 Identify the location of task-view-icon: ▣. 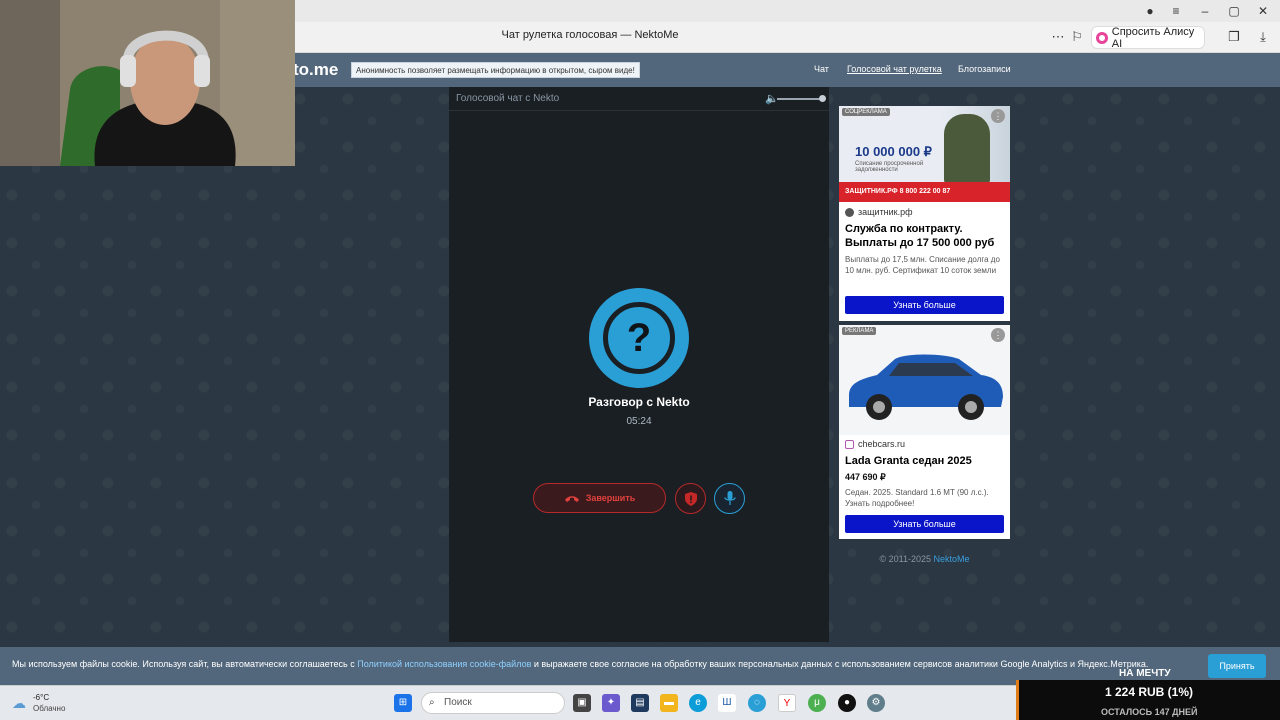
(582, 703).